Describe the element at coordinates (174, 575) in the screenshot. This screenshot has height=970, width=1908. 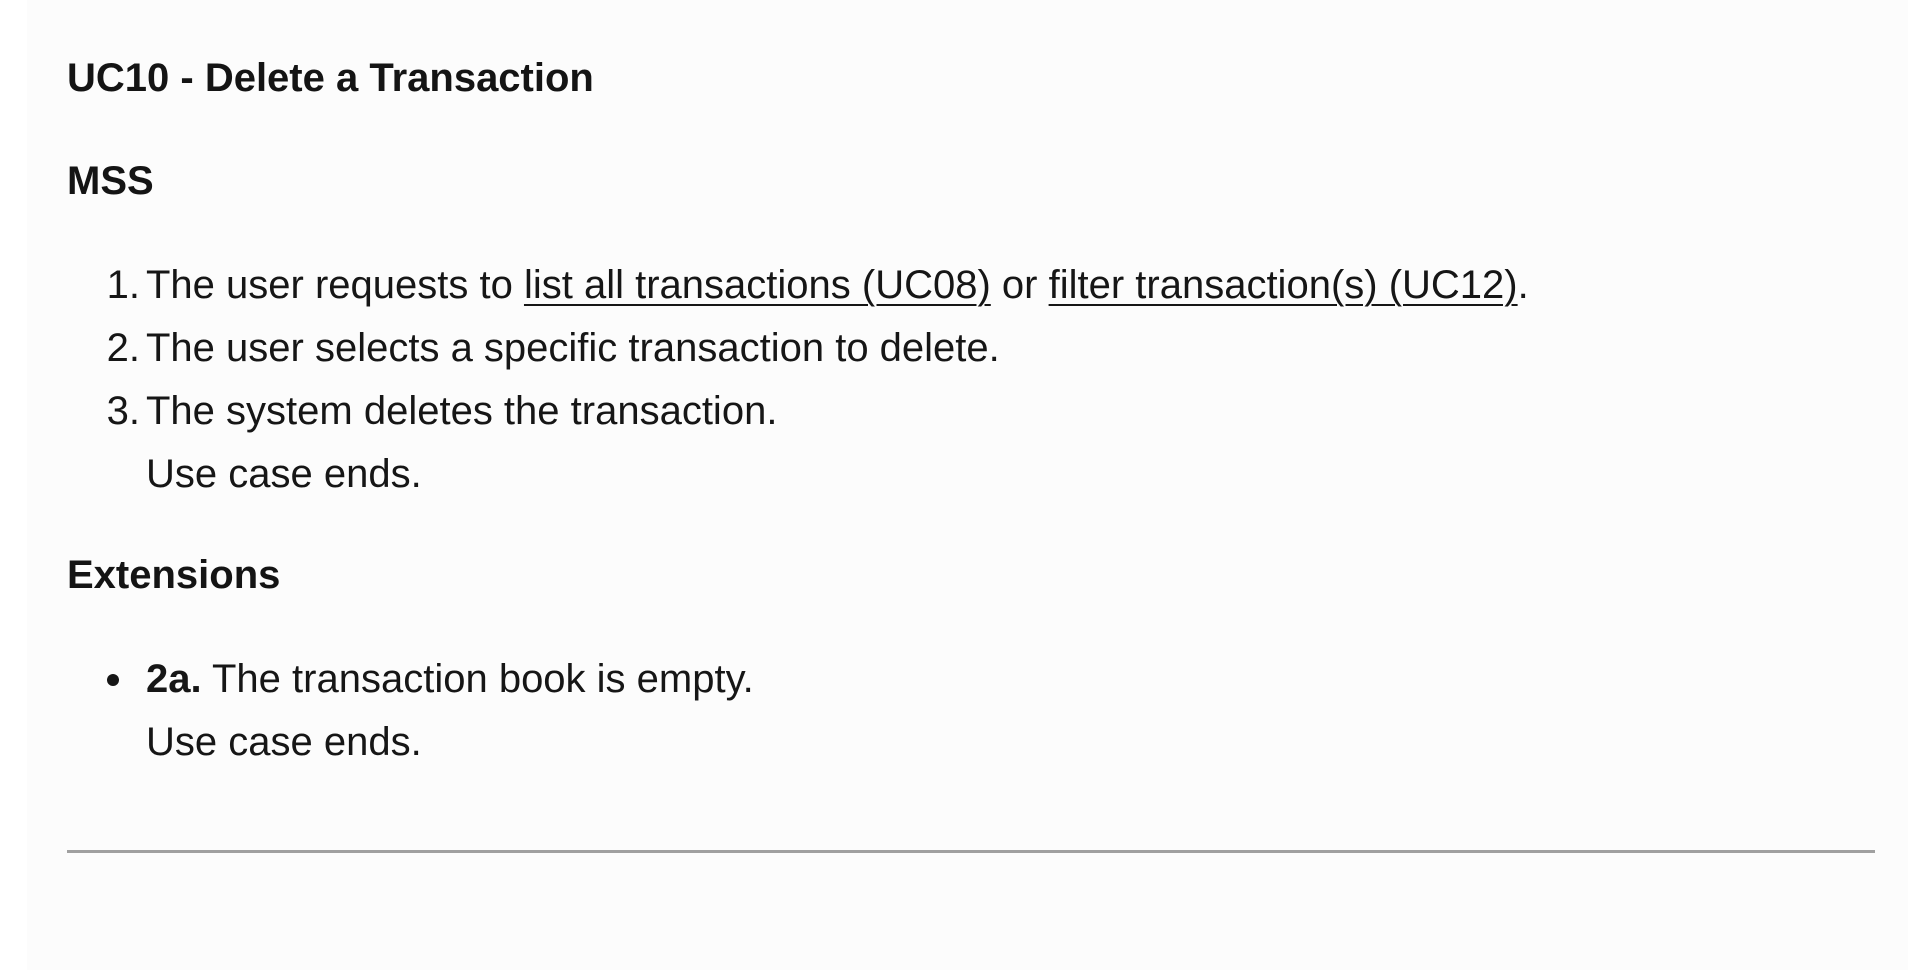
I see `extensions-heading: Extensions` at that location.